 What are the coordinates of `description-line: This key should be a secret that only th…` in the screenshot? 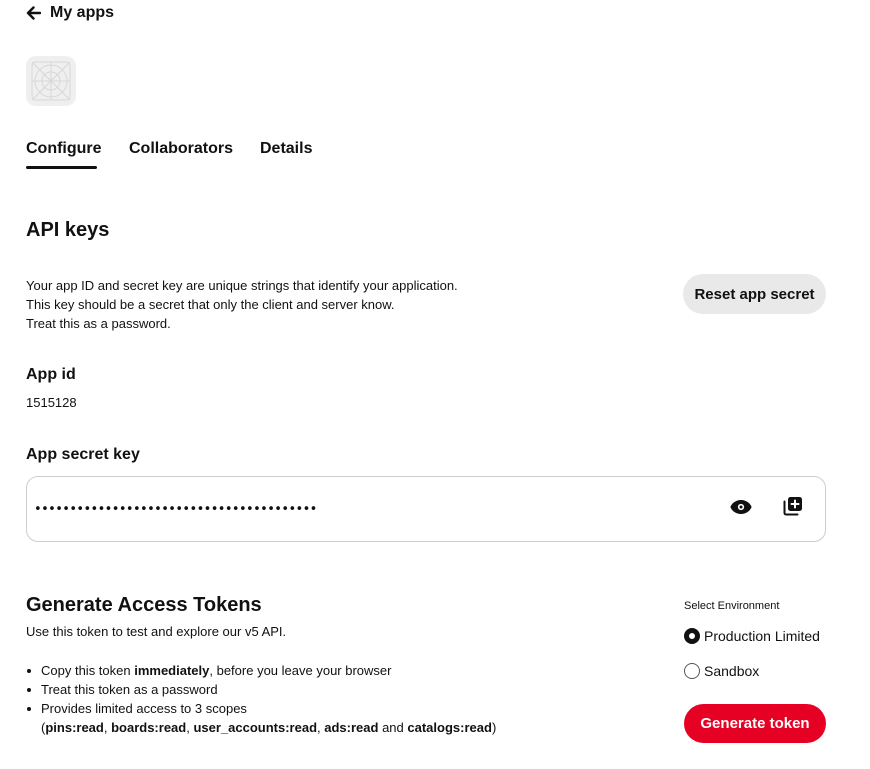 It's located at (210, 304).